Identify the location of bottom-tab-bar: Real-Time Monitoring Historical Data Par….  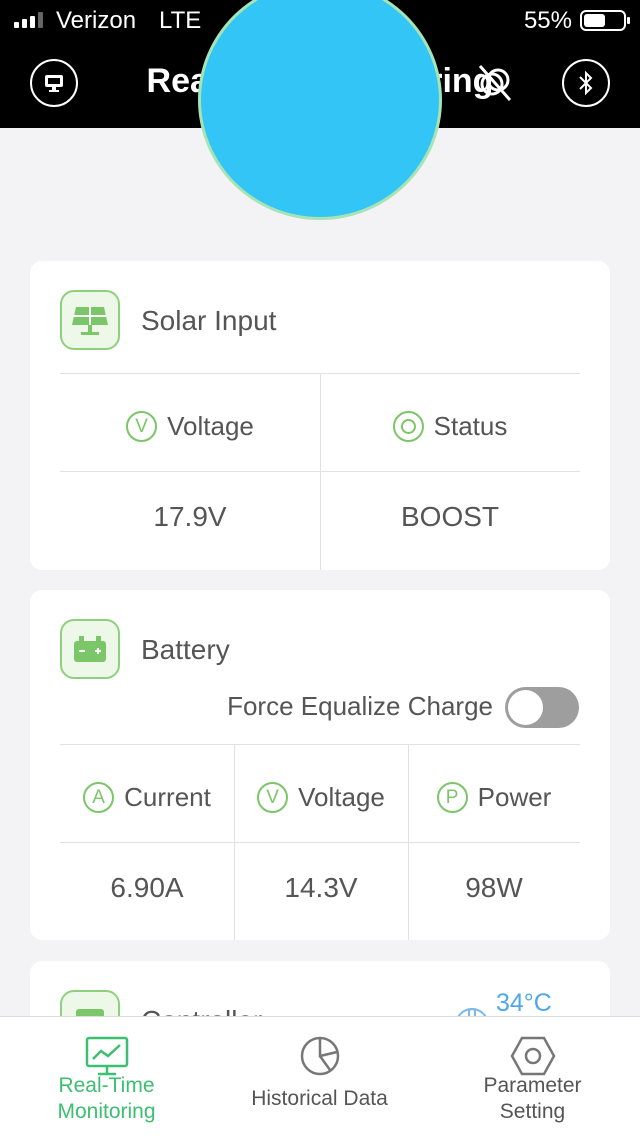
(320, 1076).